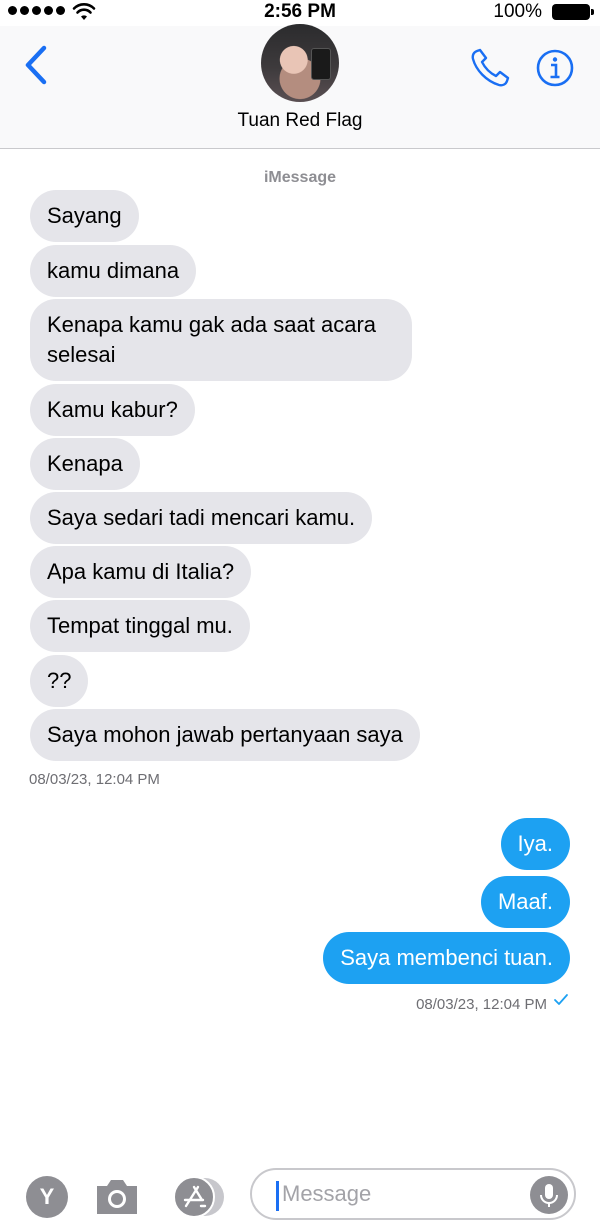  Describe the element at coordinates (47, 1197) in the screenshot. I see `app-drawer-y-button: Y` at that location.